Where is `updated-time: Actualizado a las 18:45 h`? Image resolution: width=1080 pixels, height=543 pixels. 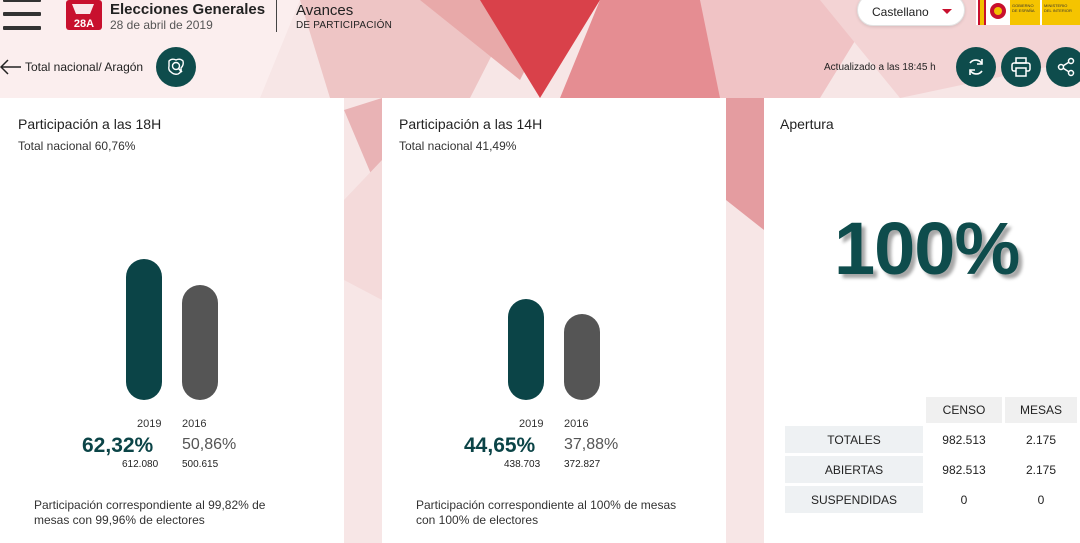
updated-time: Actualizado a las 18:45 h is located at coordinates (880, 67).